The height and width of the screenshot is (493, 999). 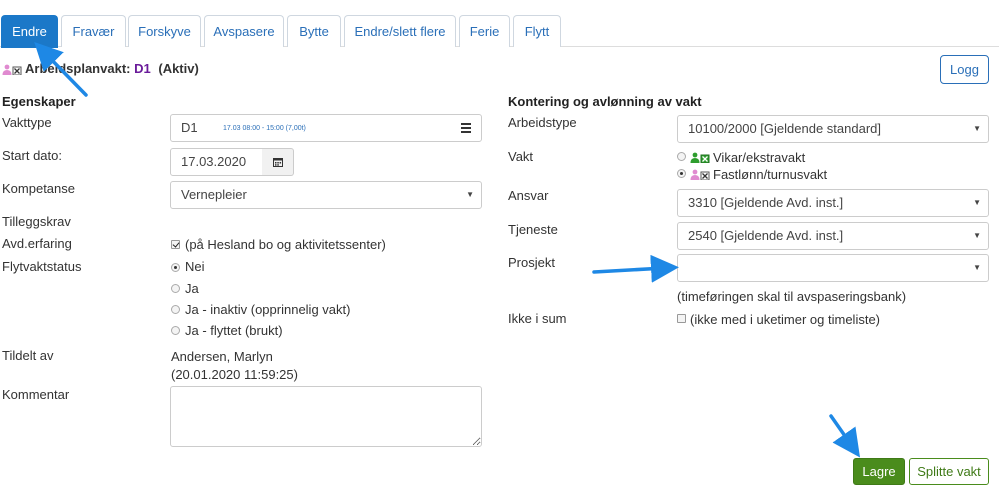 I want to click on tildelt-av-name: Andersen, Marlyn, so click(x=222, y=356).